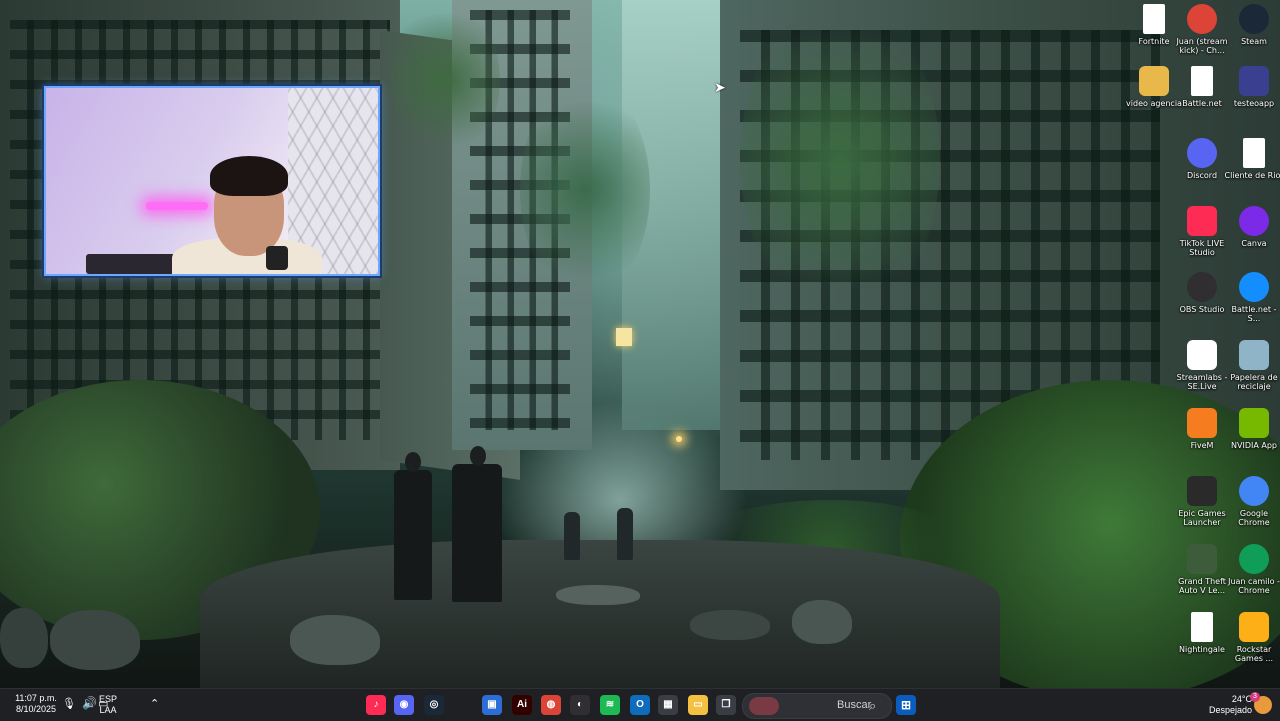  I want to click on canva-icon, so click(1254, 221).